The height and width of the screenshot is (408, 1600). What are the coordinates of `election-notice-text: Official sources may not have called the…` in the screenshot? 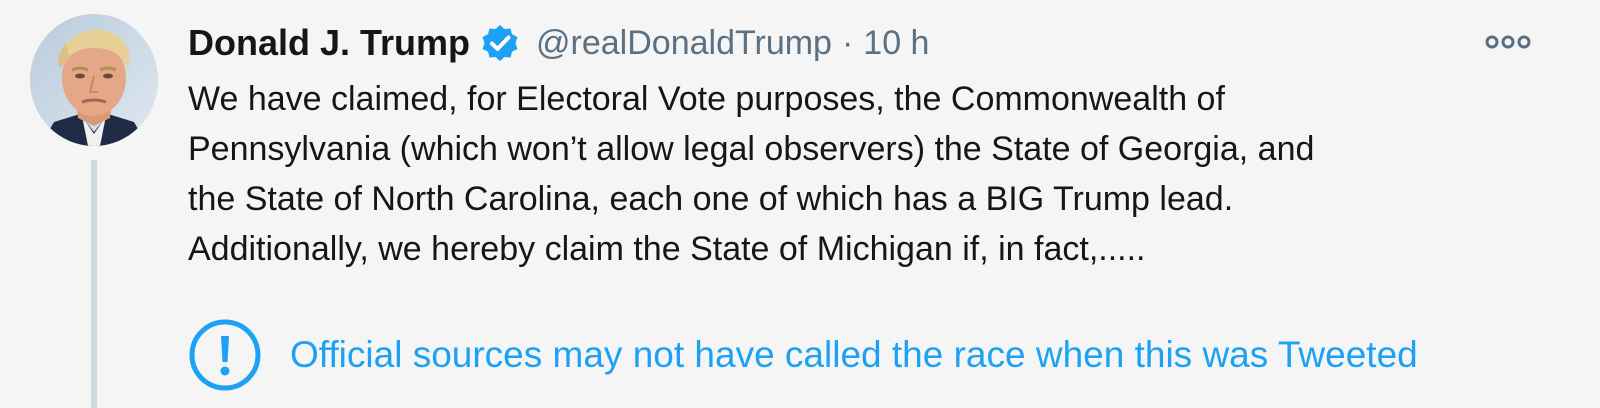 It's located at (854, 355).